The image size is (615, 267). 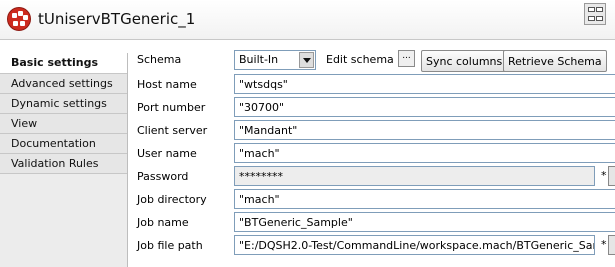 I want to click on schema-select-value: Built-In, so click(x=259, y=59).